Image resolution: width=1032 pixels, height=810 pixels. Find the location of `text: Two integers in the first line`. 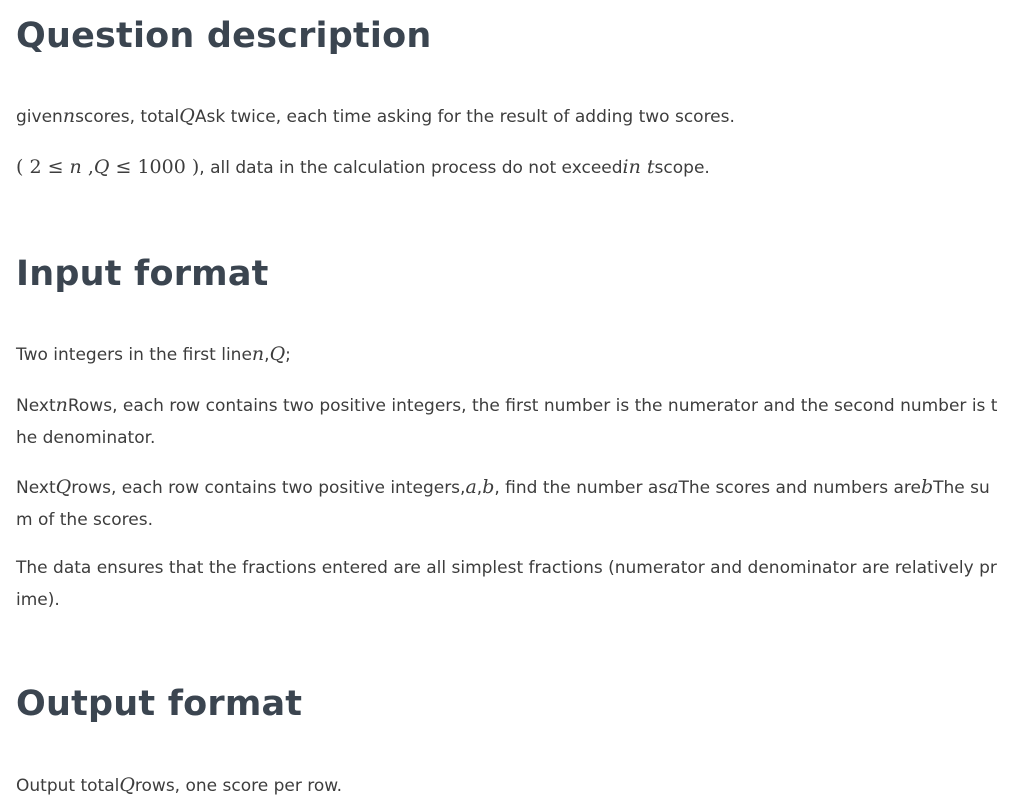

text: Two integers in the first line is located at coordinates (134, 355).